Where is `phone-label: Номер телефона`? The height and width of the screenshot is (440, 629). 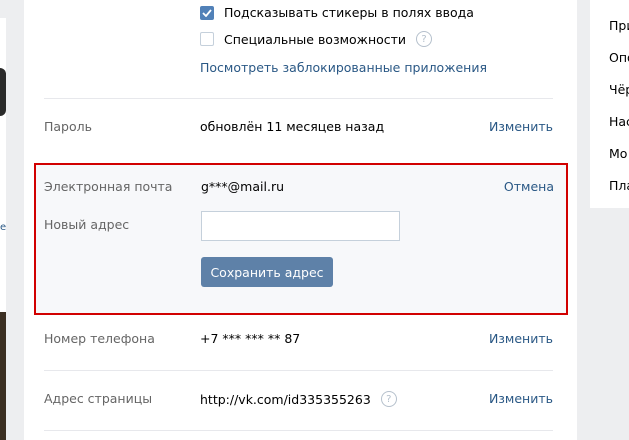
phone-label: Номер телефона is located at coordinates (99, 338).